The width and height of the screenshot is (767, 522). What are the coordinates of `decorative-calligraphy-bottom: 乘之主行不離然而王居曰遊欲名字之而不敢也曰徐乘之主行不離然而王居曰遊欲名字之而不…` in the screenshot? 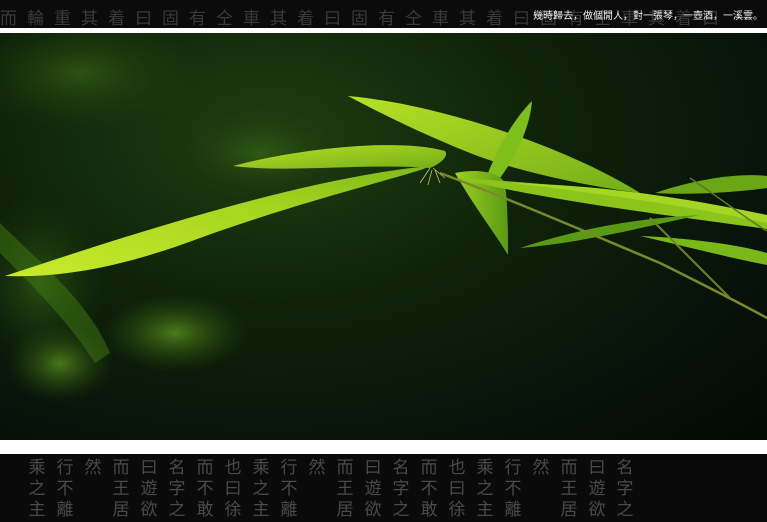 It's located at (383, 488).